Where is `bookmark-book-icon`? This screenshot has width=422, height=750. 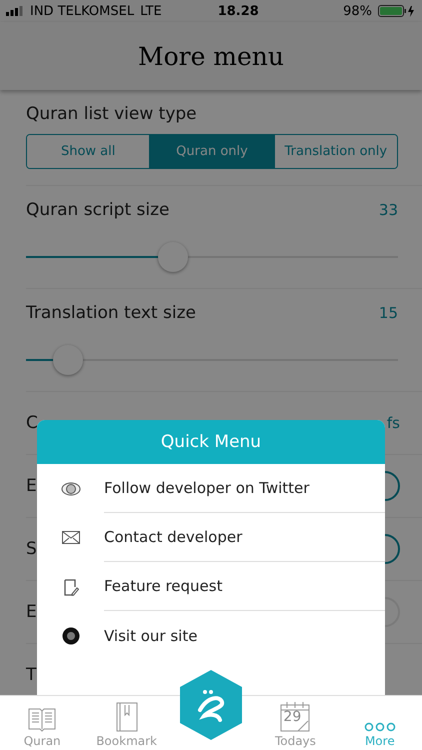 bookmark-book-icon is located at coordinates (127, 717).